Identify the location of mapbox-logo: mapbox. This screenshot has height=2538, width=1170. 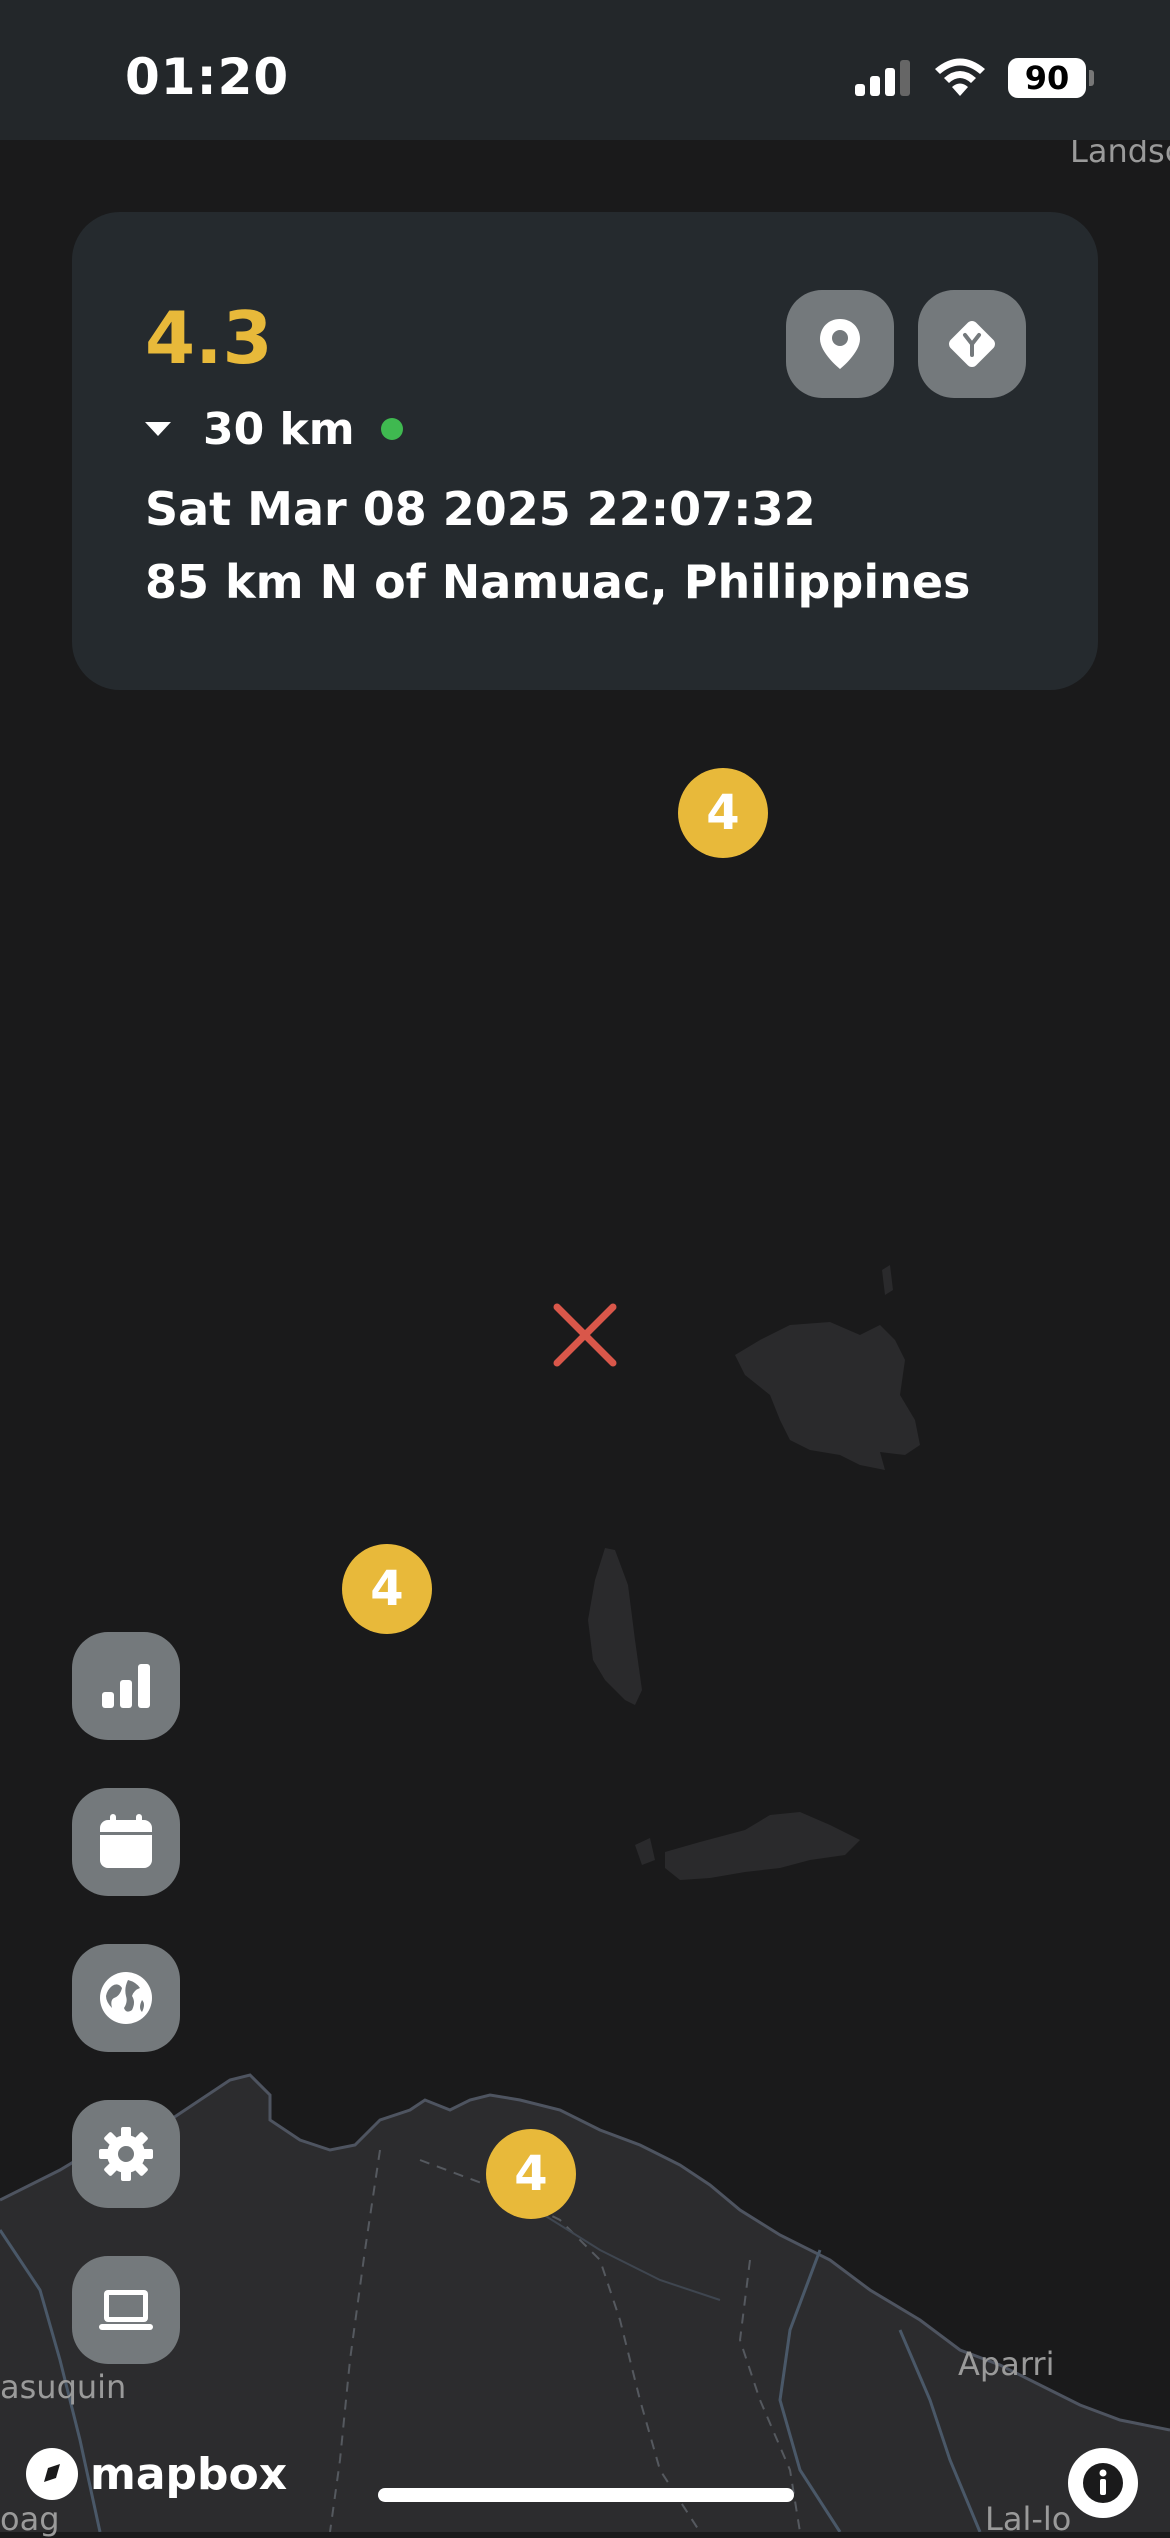
(155, 2474).